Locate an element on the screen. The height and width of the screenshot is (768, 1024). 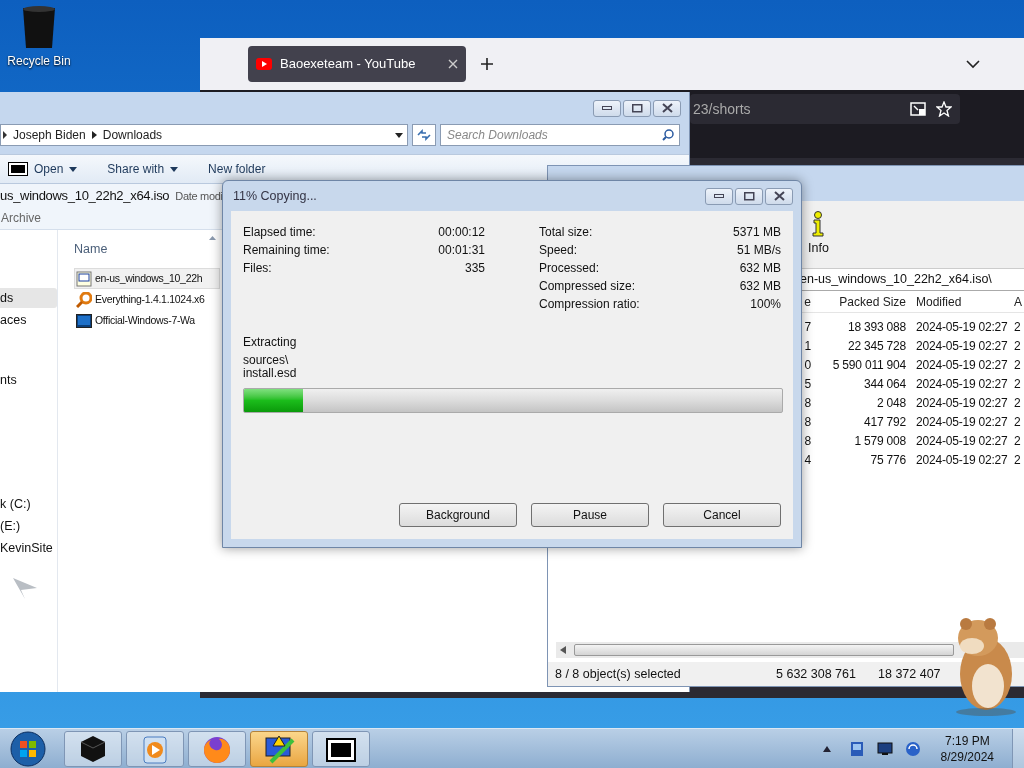
table-cell-text: 417 792 is located at coordinates (885, 422).